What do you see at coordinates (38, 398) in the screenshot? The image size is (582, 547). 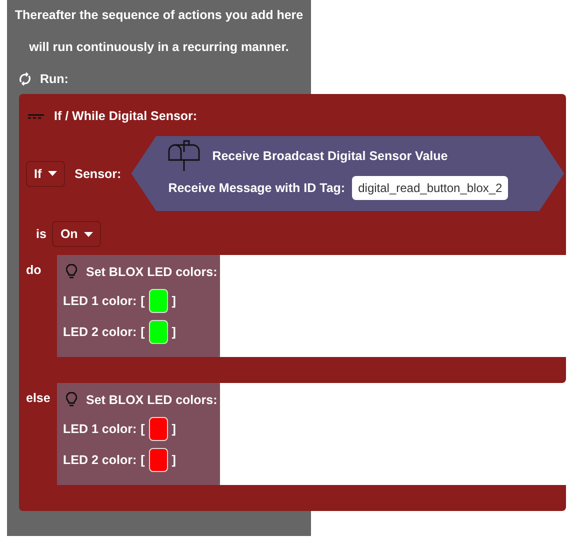 I see `branch-label: else` at bounding box center [38, 398].